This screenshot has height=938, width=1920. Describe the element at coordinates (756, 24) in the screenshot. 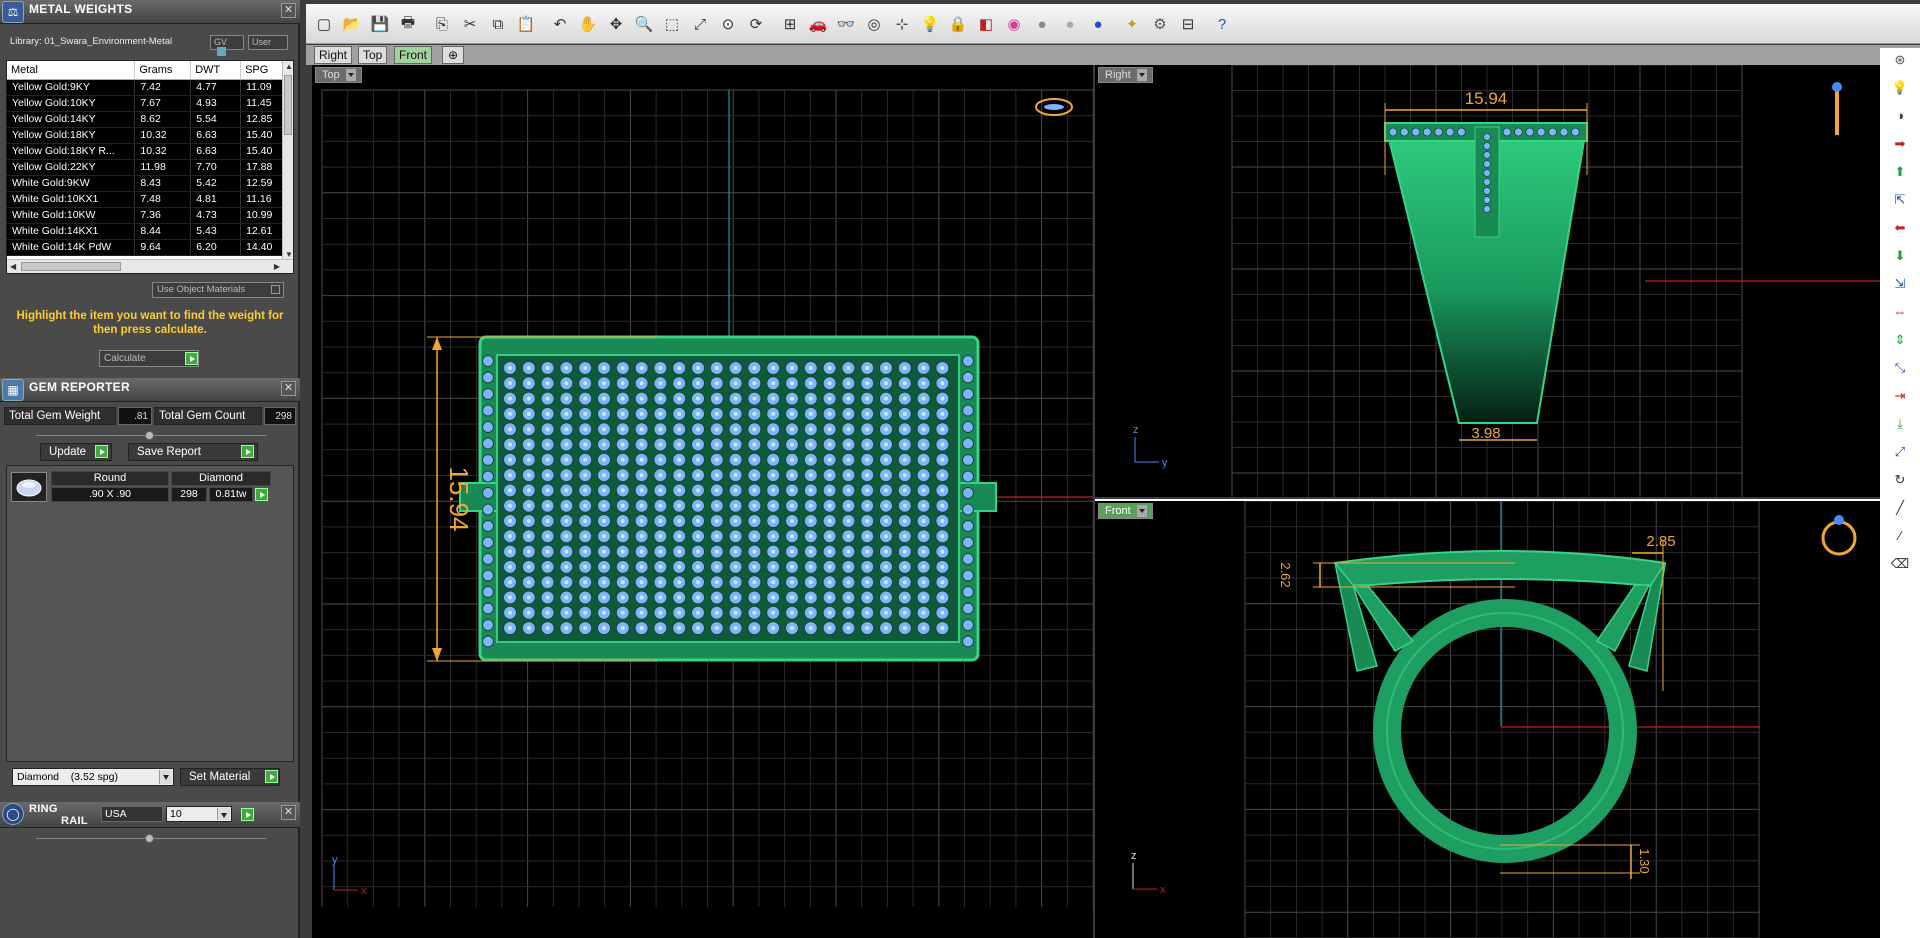

I see `rotate-view-icon: ⟳` at that location.